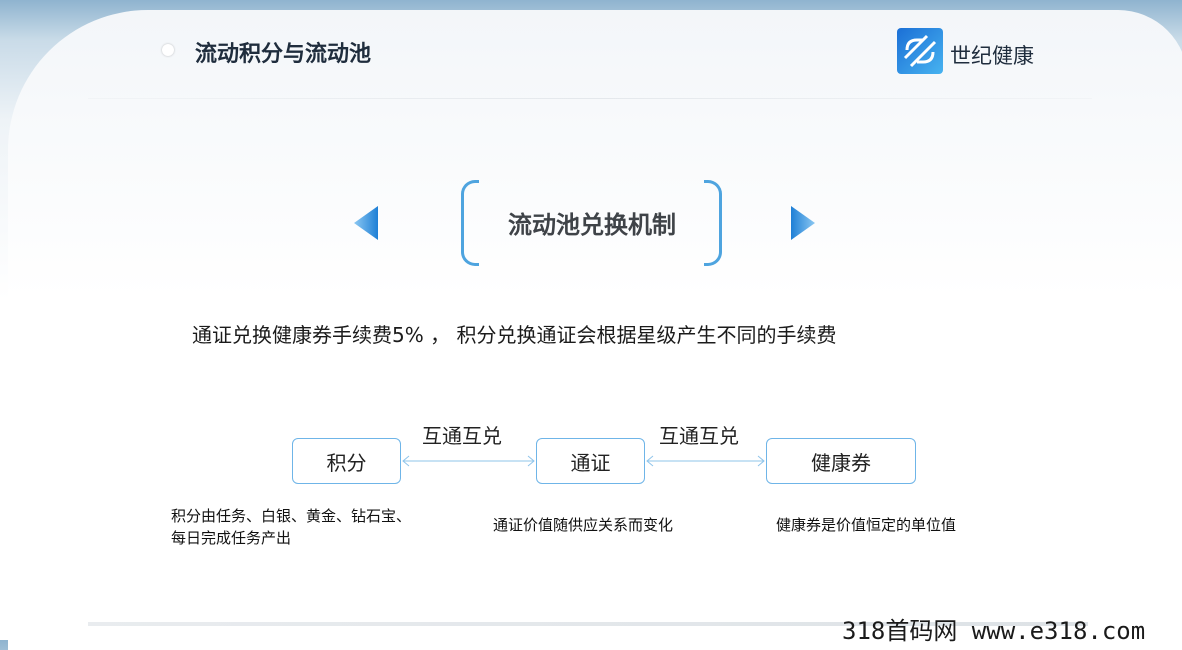 The width and height of the screenshot is (1182, 650). Describe the element at coordinates (590, 98) in the screenshot. I see `header-divider` at that location.